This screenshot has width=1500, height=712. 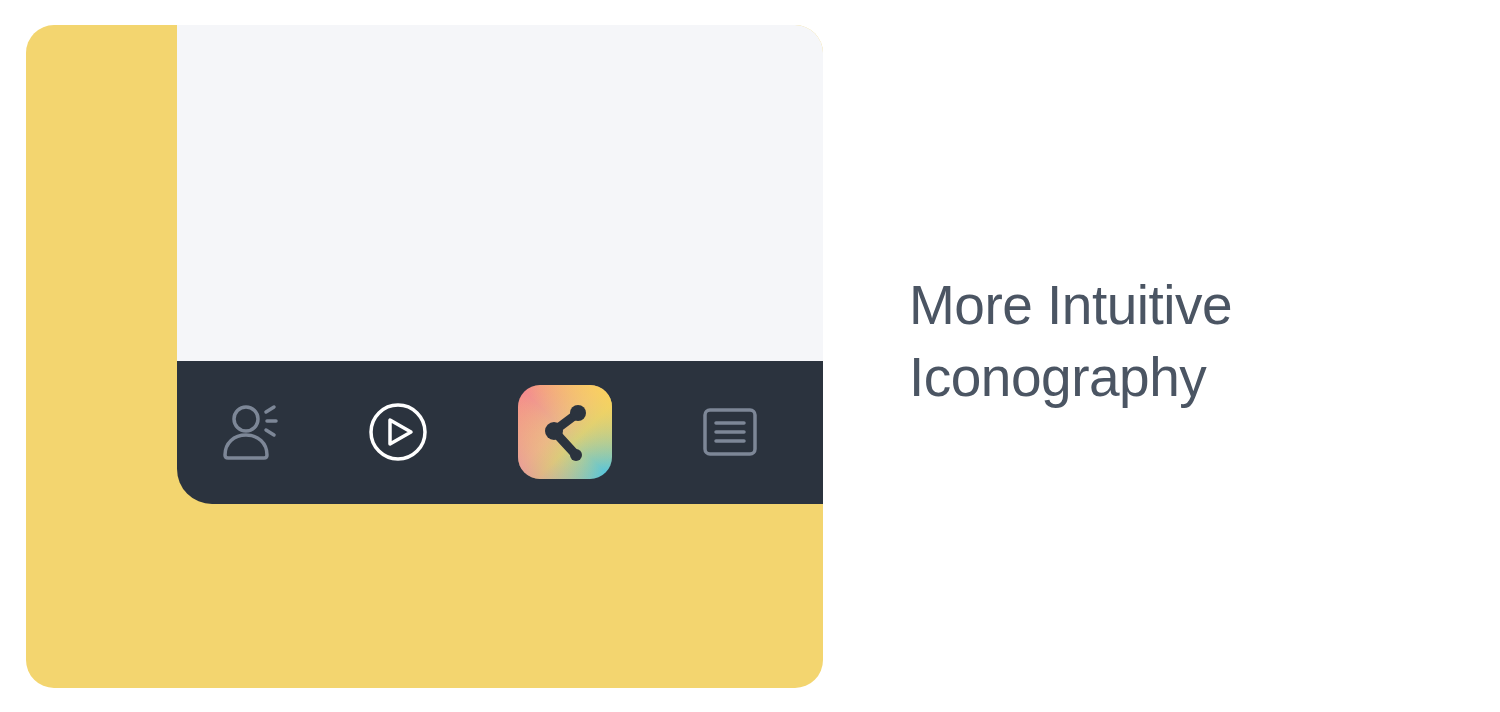 I want to click on user-speaking-icon, so click(x=250, y=432).